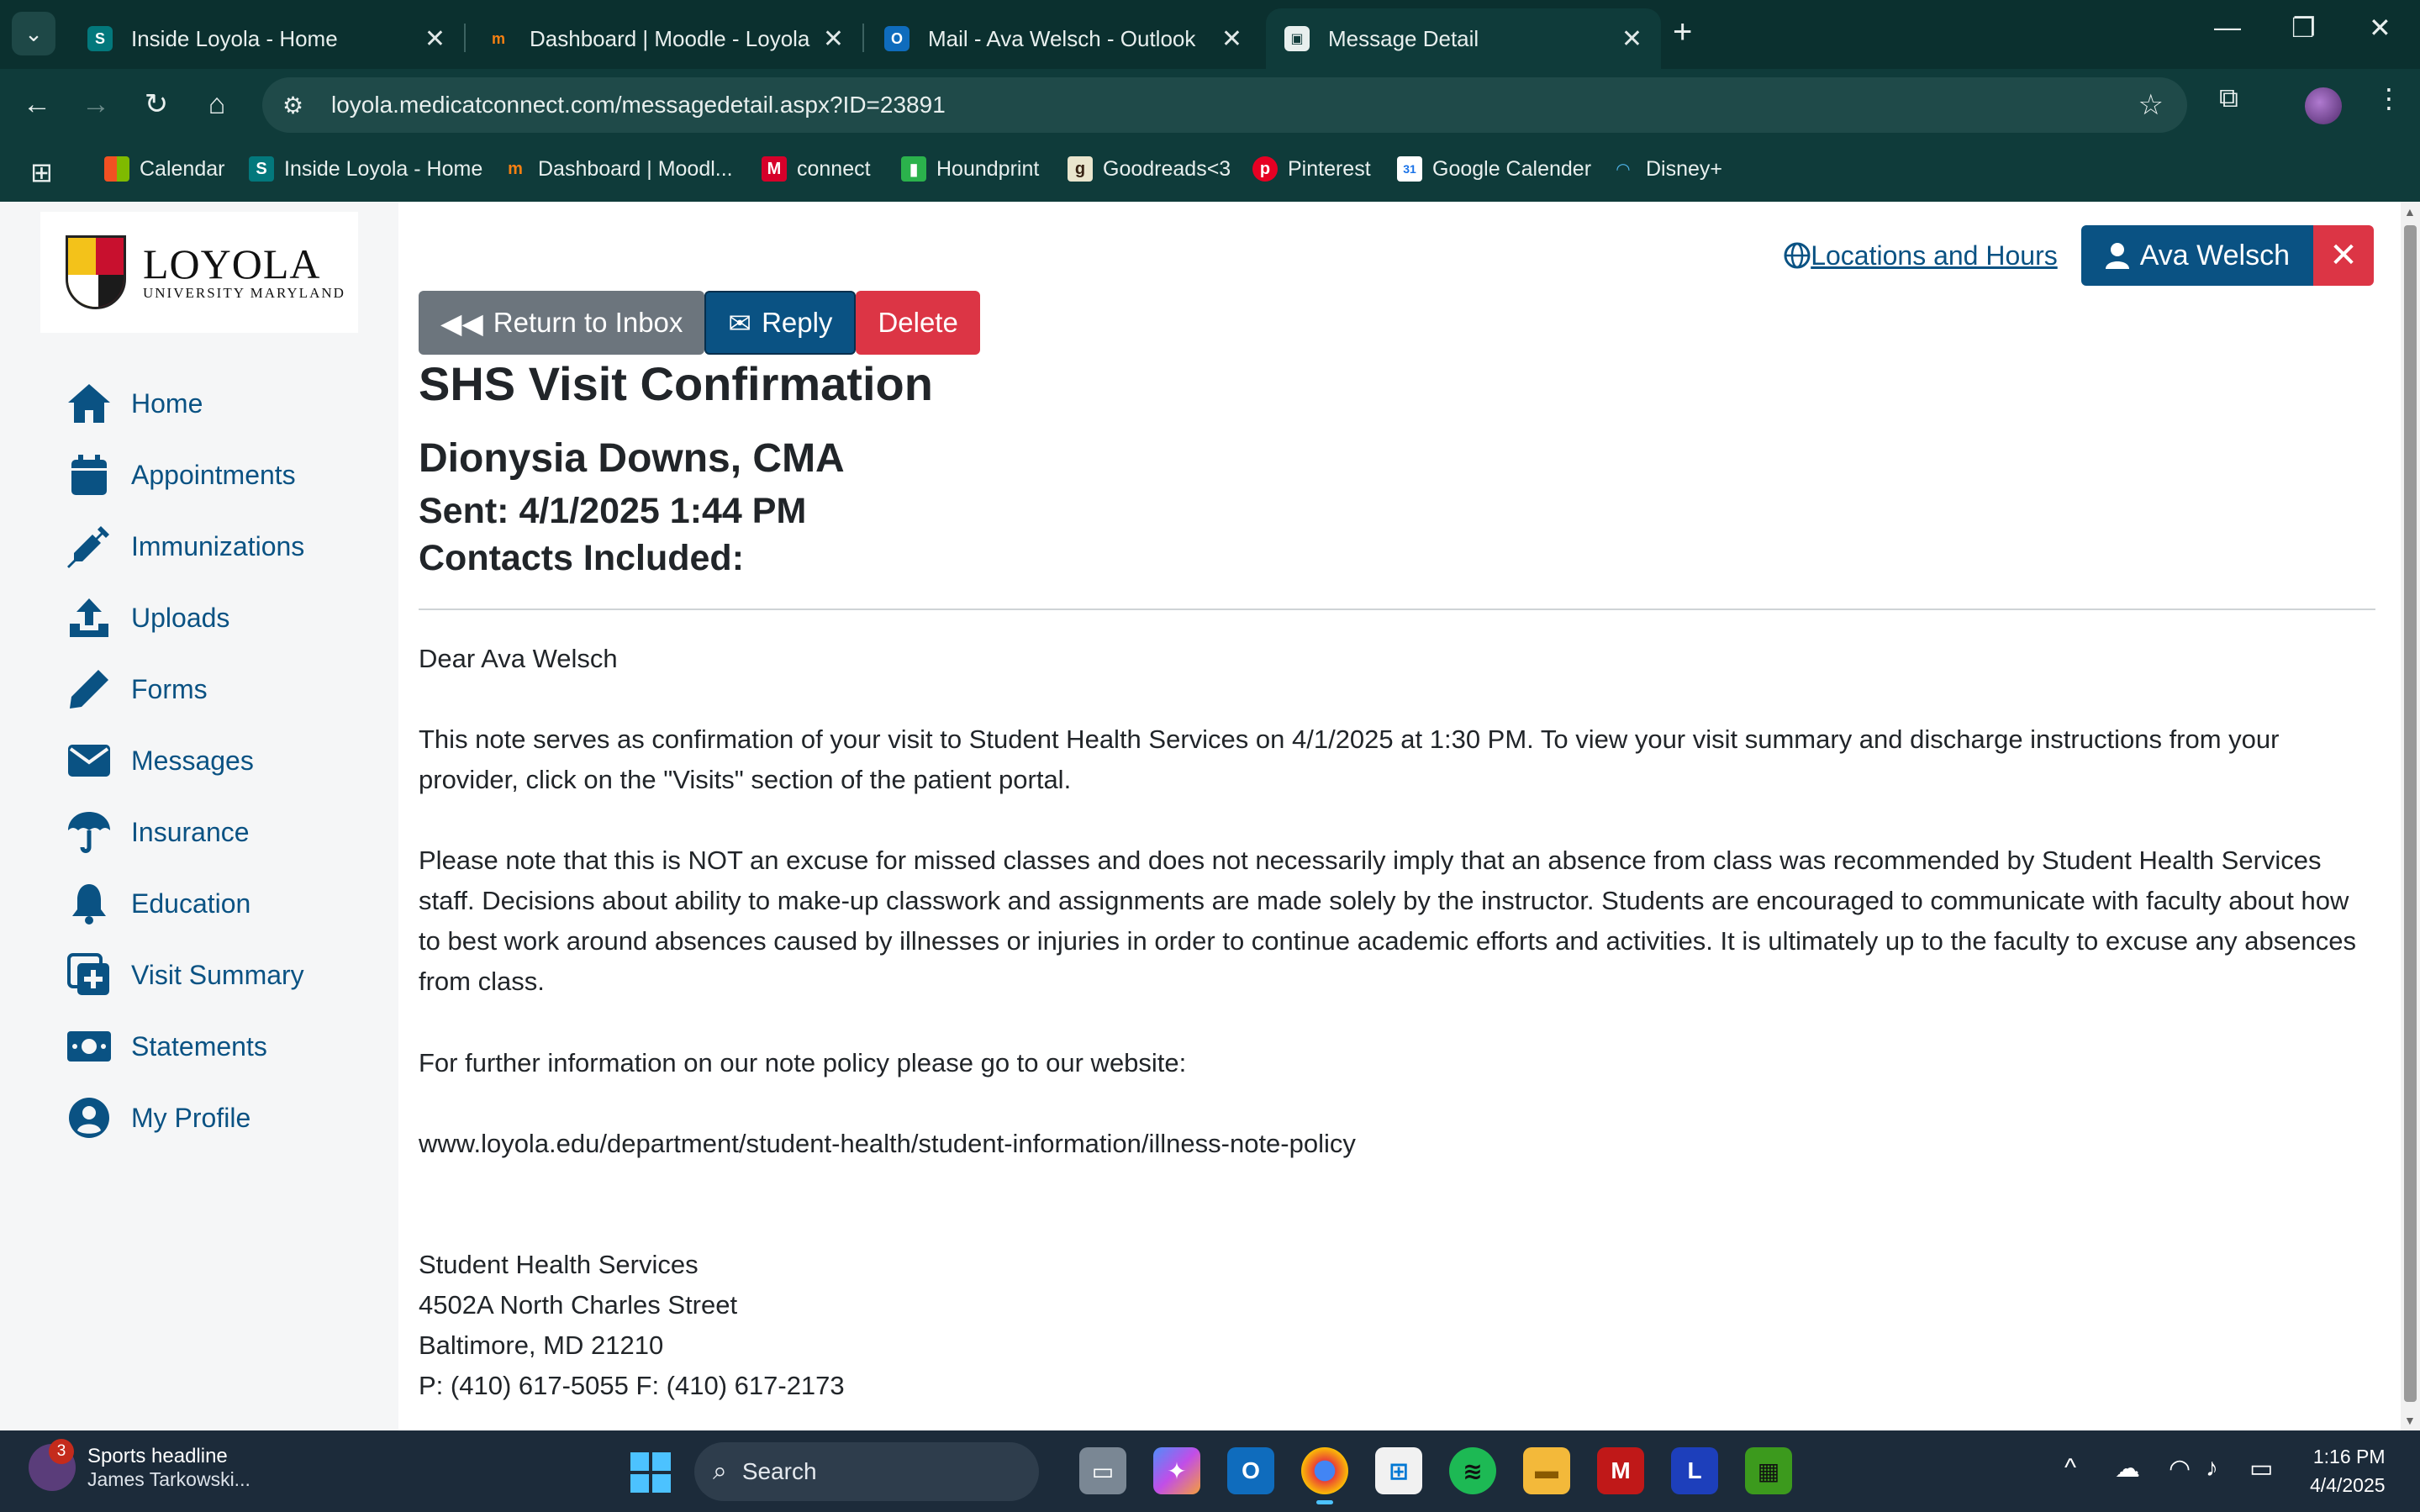 Image resolution: width=2420 pixels, height=1512 pixels. Describe the element at coordinates (562, 323) in the screenshot. I see `return-to-inbox-button: ◀◀ Return to Inbox` at that location.